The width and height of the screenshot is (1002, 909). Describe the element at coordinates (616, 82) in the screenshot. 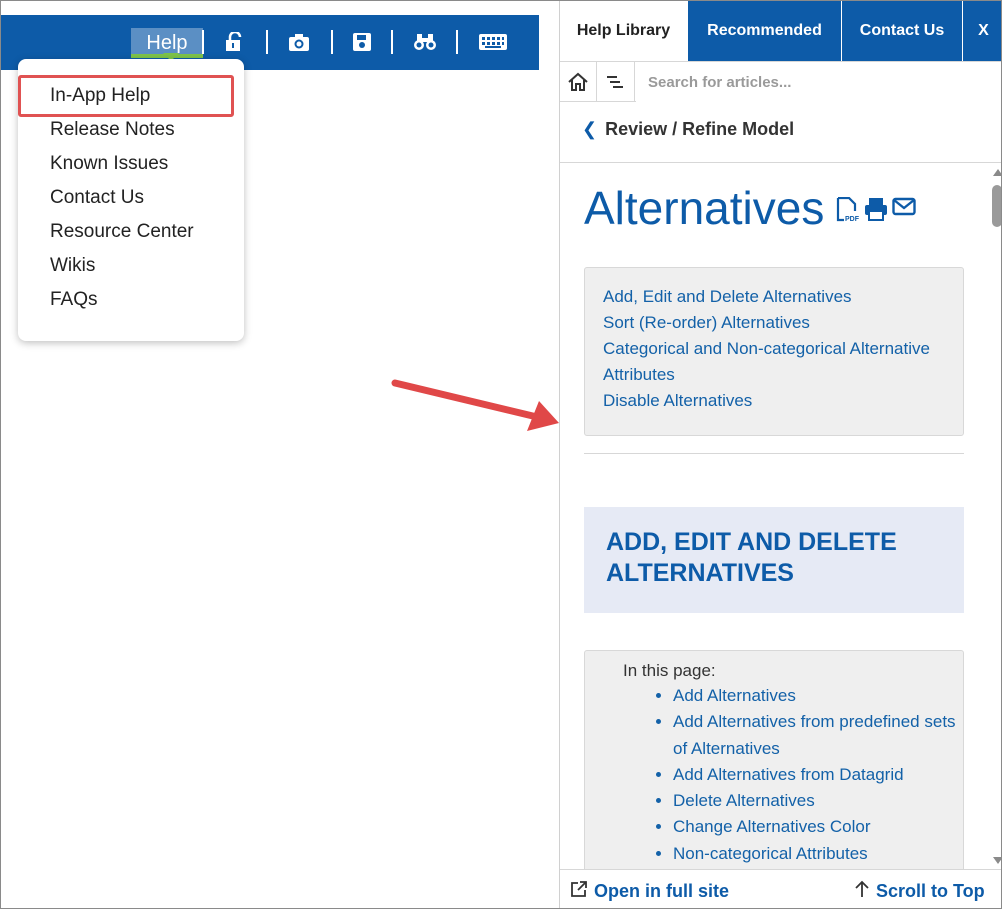

I see `toc-list-icon` at that location.